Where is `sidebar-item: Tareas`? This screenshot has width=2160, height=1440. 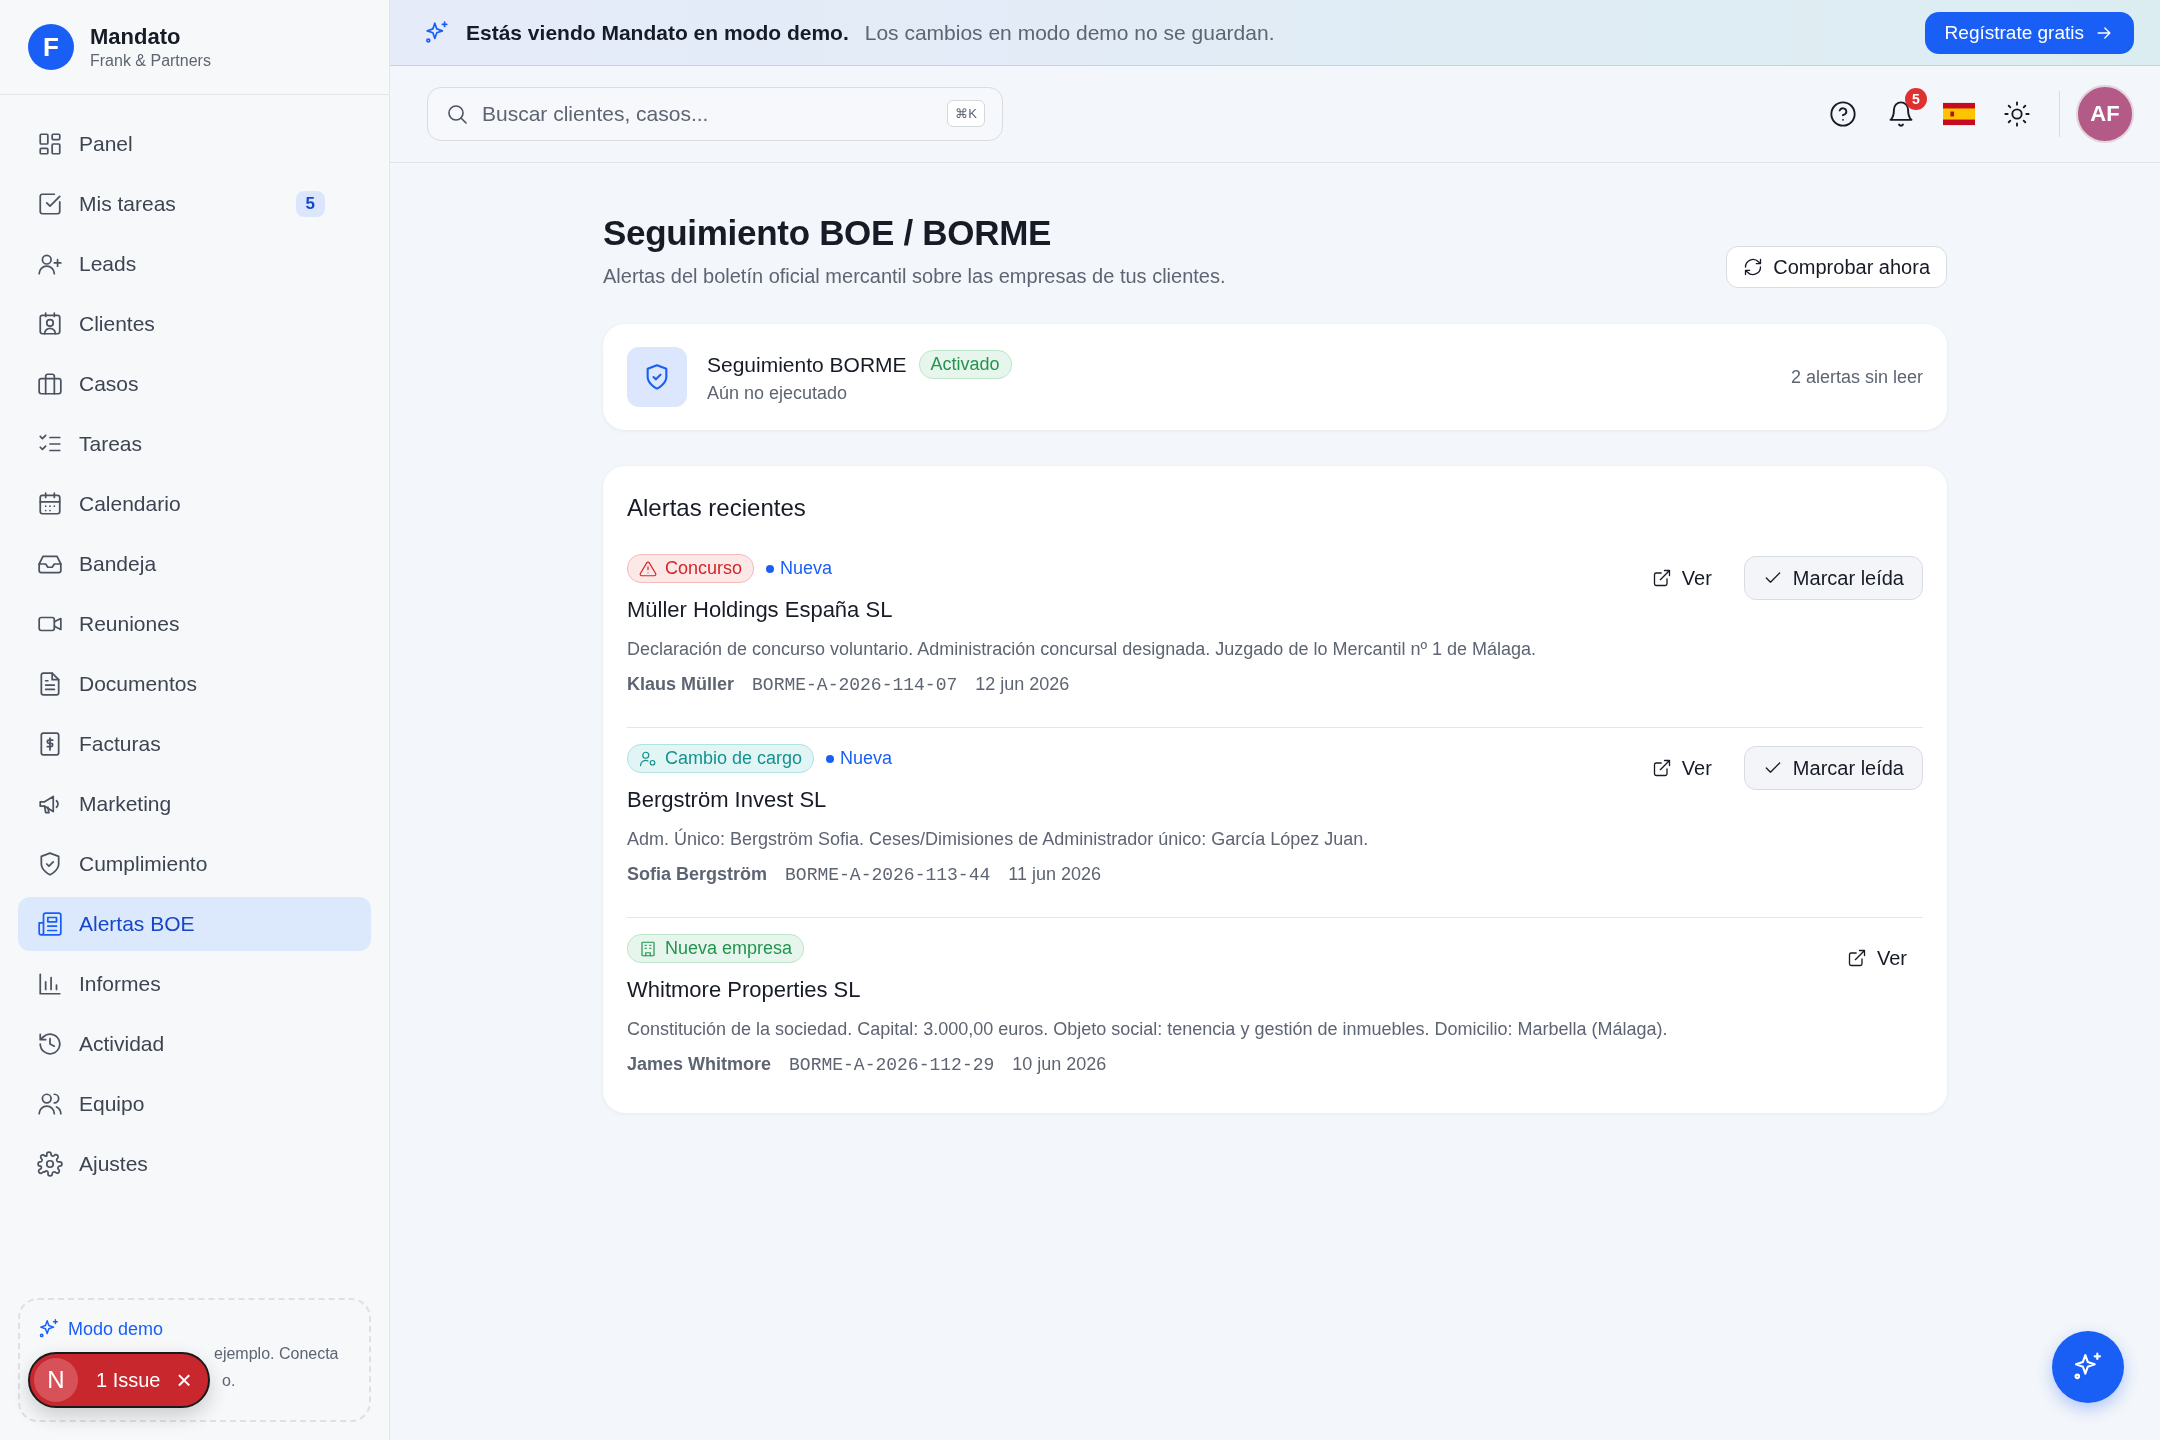 sidebar-item: Tareas is located at coordinates (194, 444).